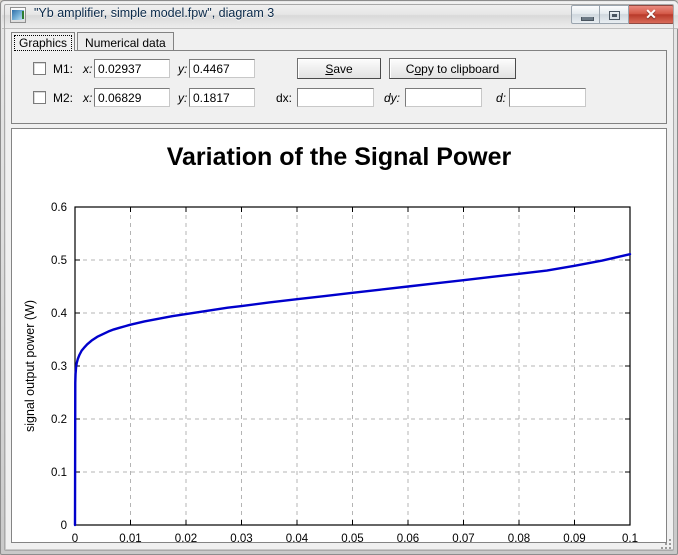 The image size is (678, 555). What do you see at coordinates (18, 15) in the screenshot?
I see `app-chart-icon` at bounding box center [18, 15].